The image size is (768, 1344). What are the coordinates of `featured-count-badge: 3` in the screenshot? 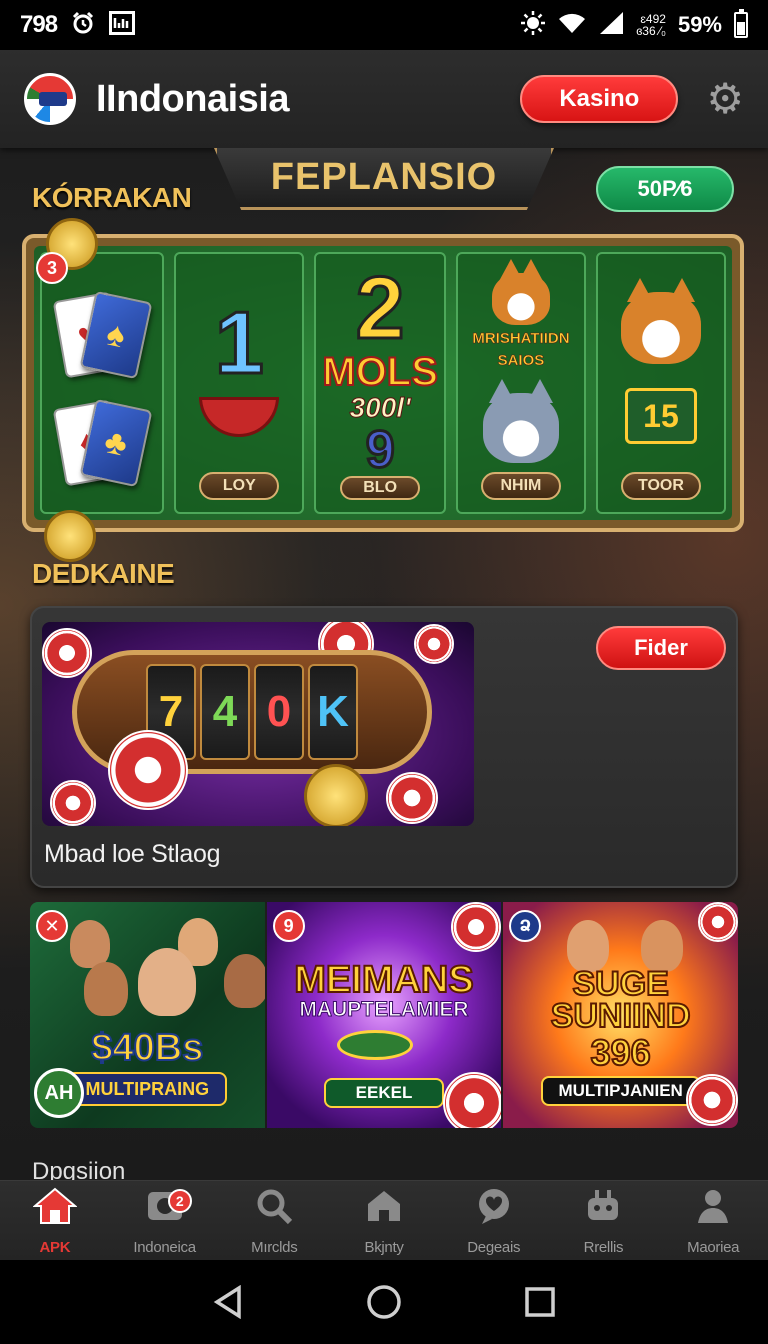 It's located at (52, 268).